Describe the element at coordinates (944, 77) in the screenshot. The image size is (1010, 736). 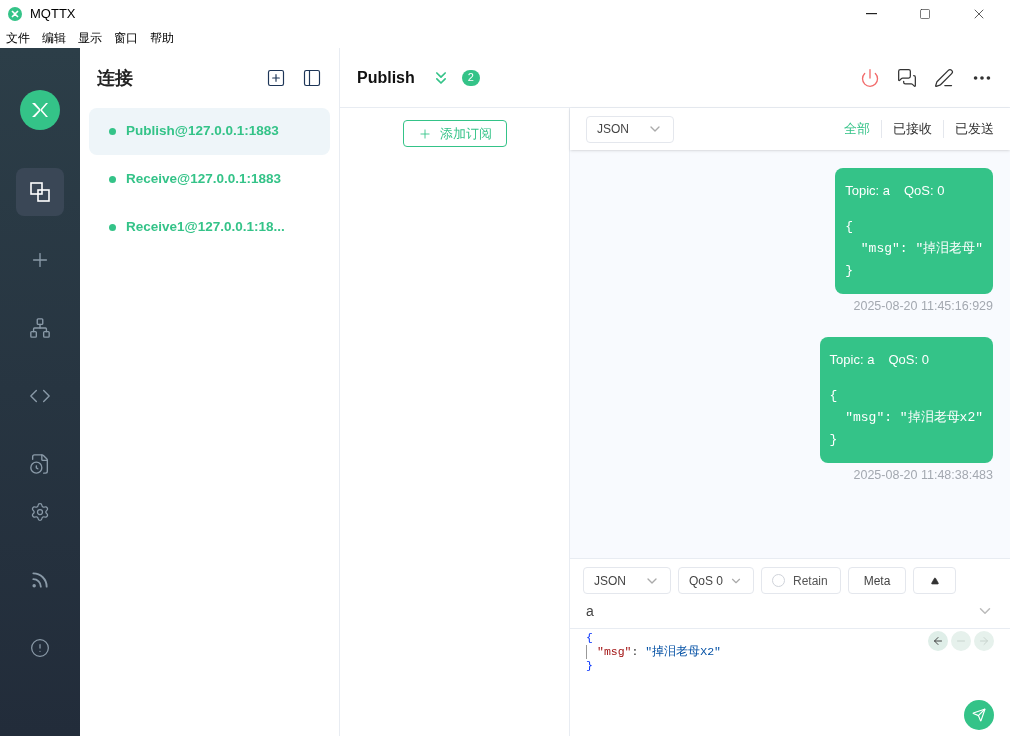
I see `edit-icon` at that location.